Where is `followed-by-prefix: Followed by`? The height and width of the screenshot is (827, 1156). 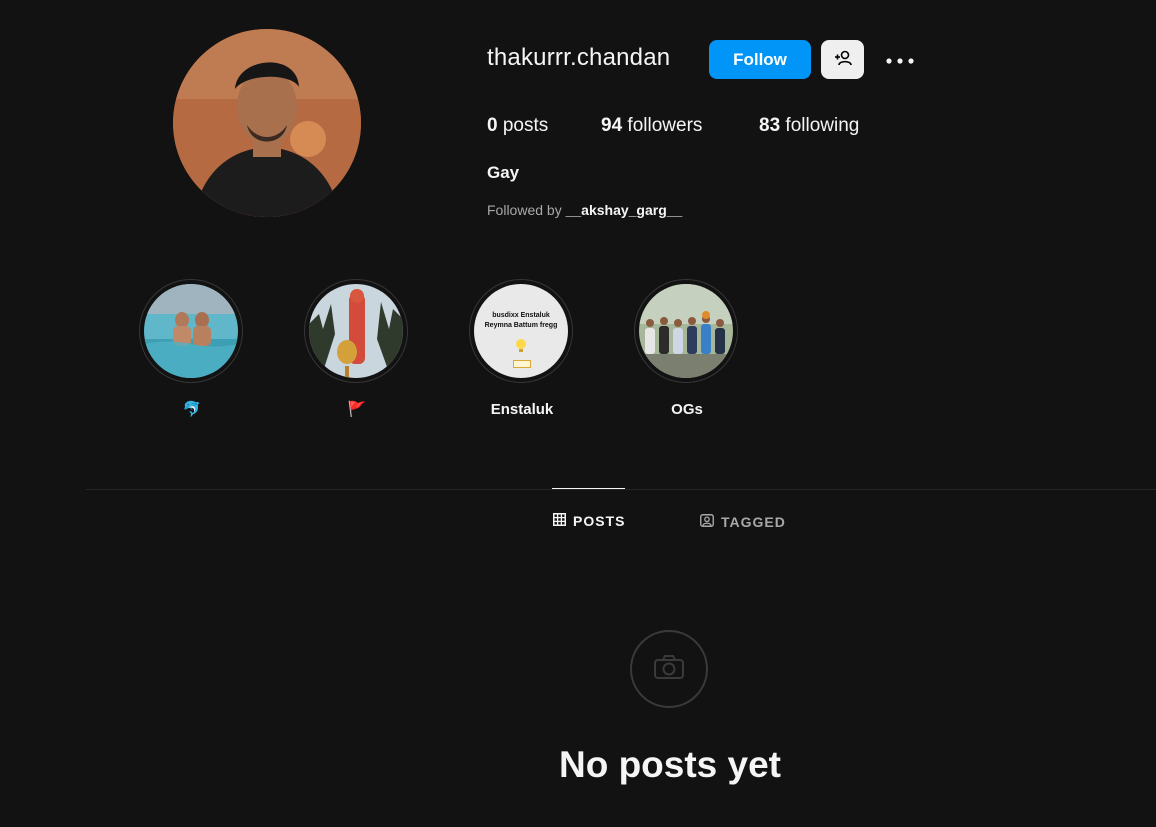 followed-by-prefix: Followed by is located at coordinates (524, 210).